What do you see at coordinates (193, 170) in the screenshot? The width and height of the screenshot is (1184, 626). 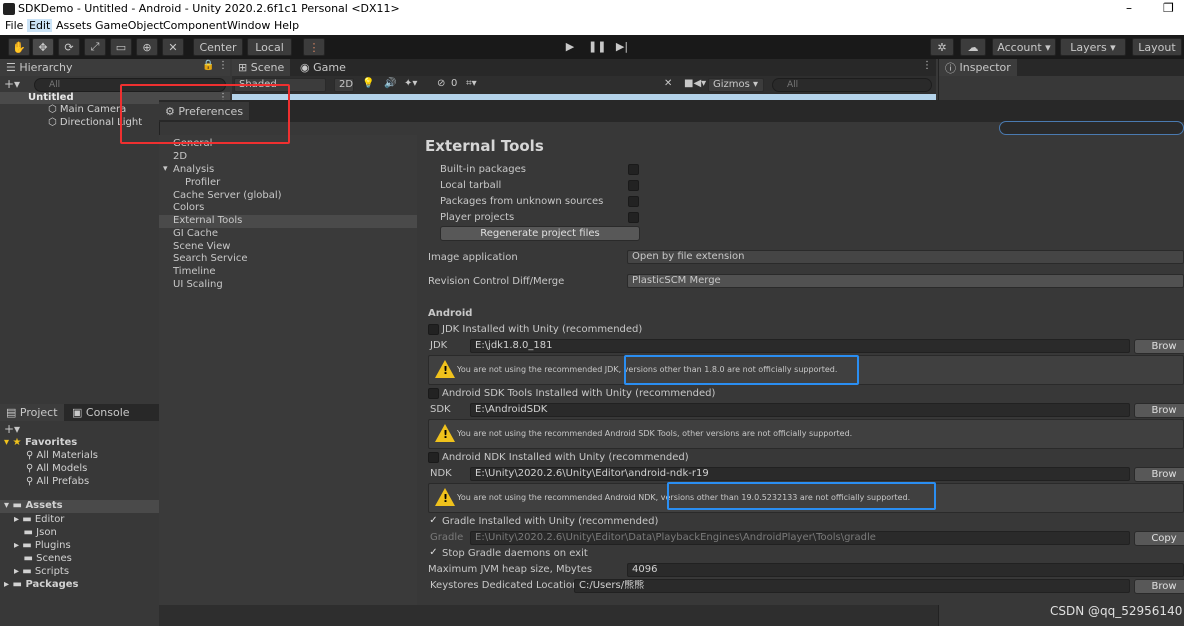 I see `nav-analysis: Analysis` at bounding box center [193, 170].